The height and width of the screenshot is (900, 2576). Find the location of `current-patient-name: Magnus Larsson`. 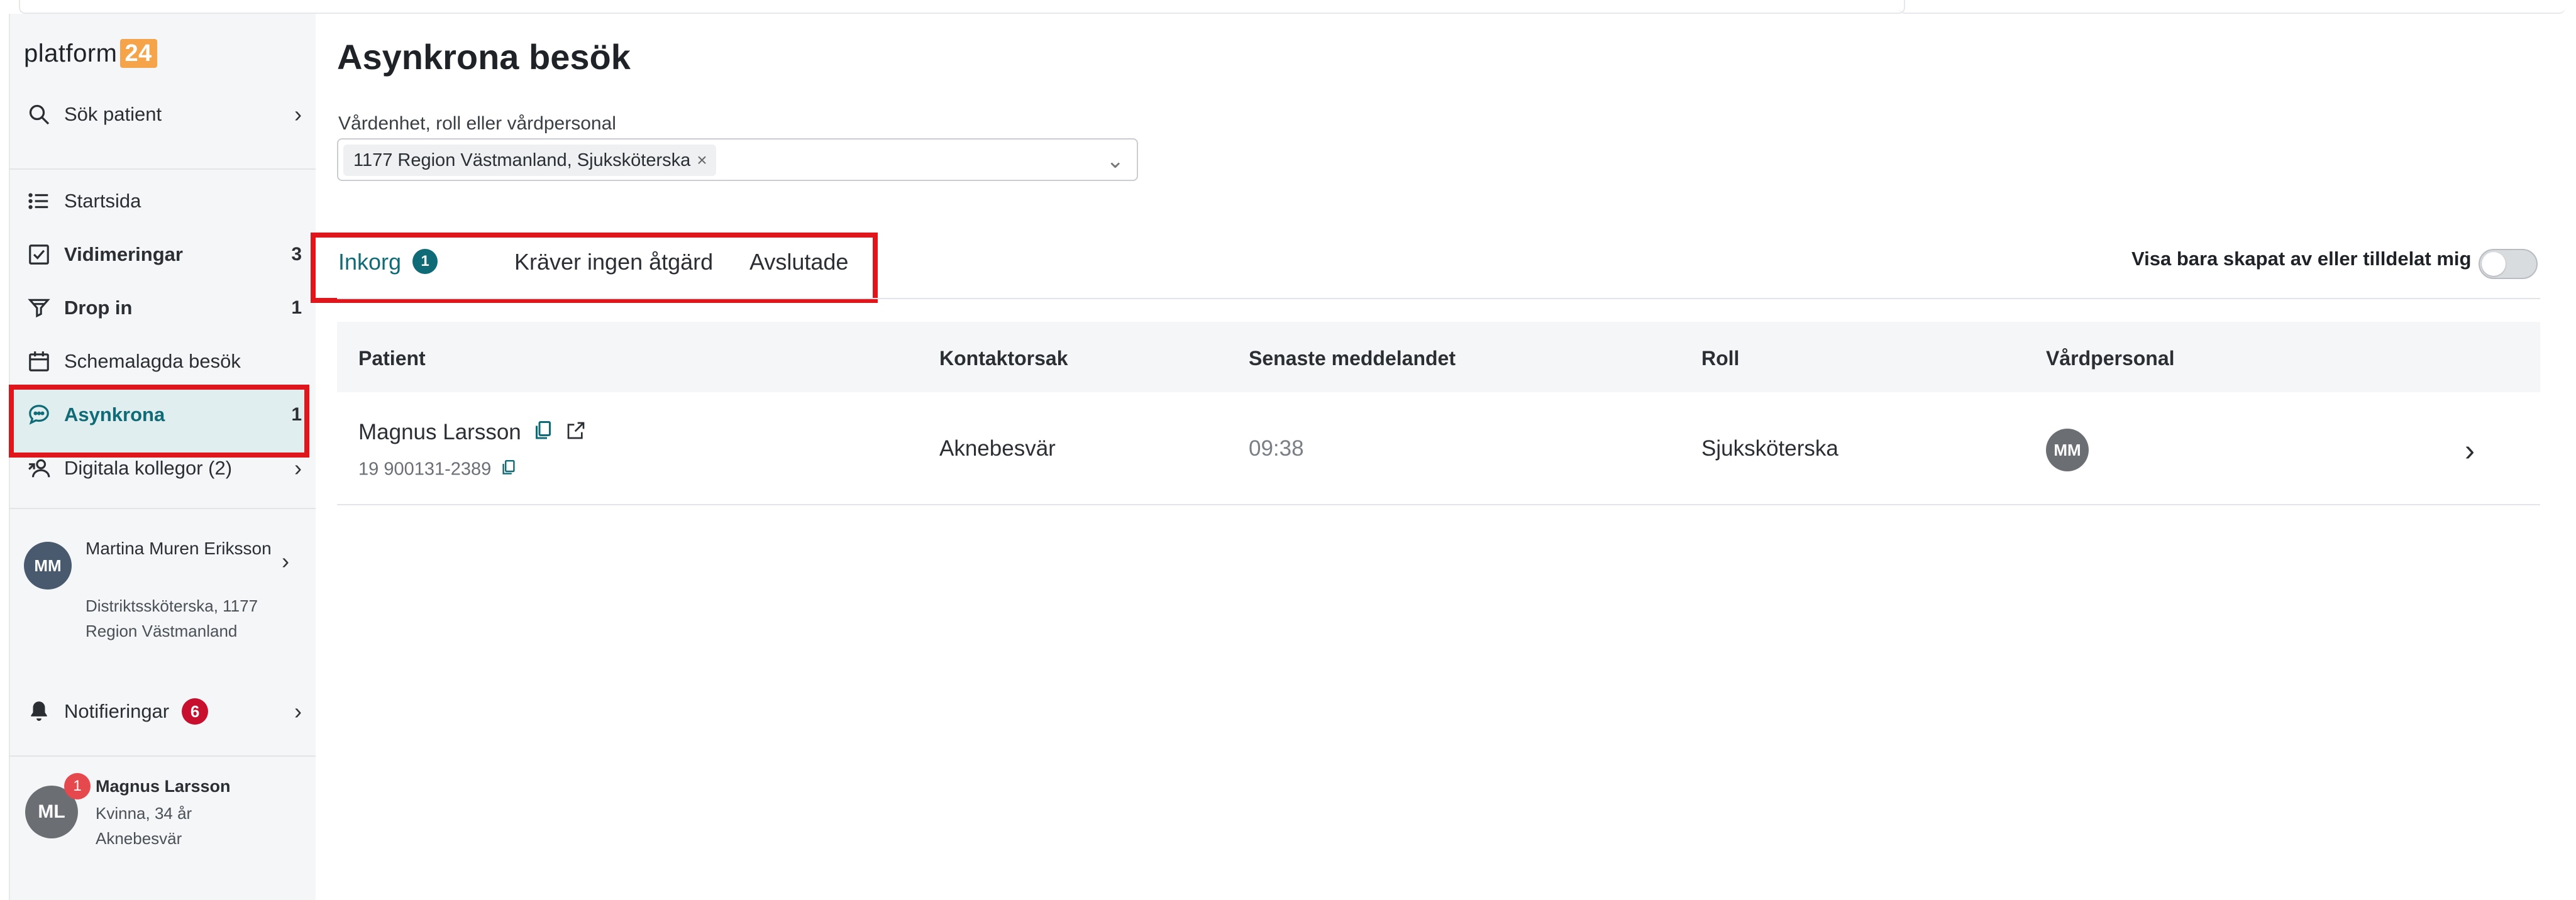

current-patient-name: Magnus Larsson is located at coordinates (163, 786).